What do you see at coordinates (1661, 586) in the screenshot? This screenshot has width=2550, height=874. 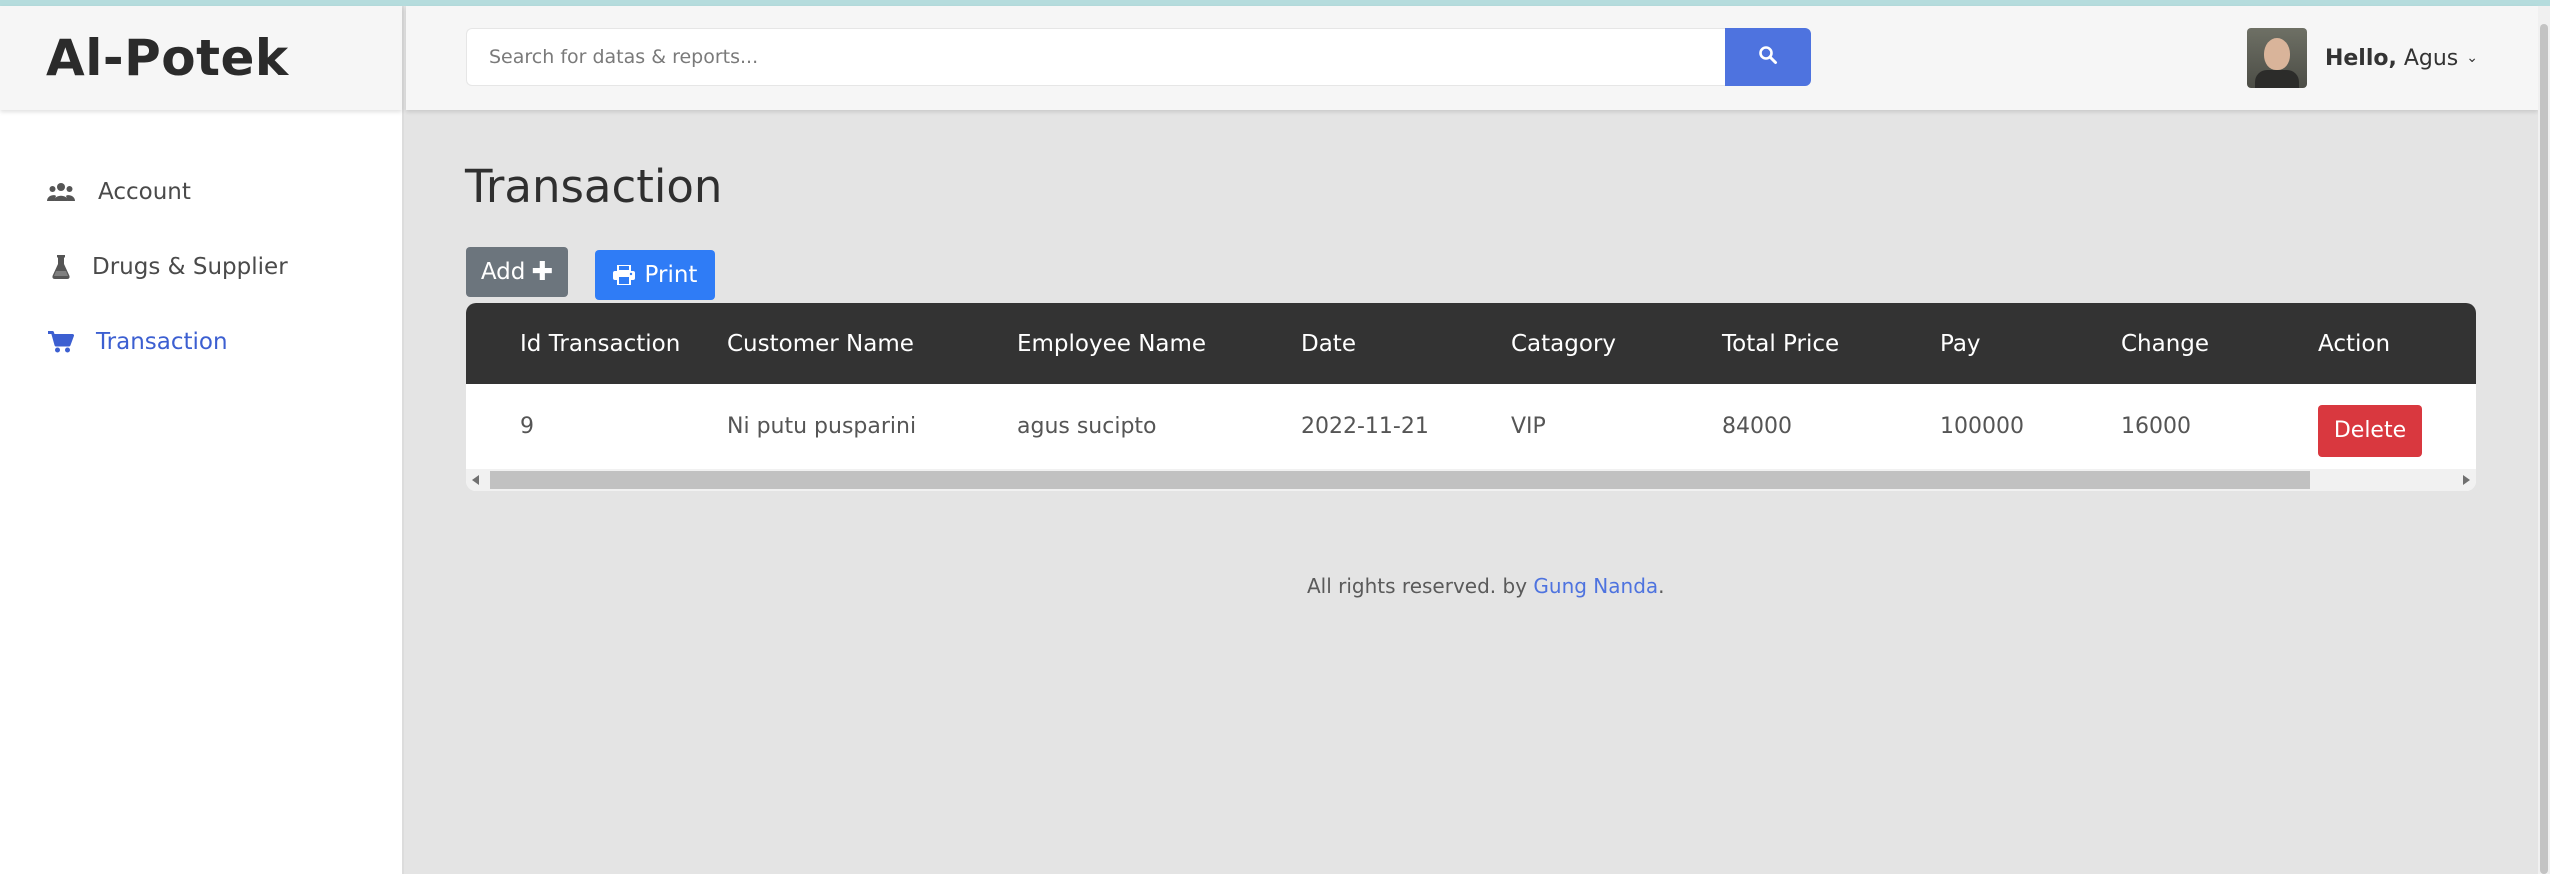 I see `footer-suffix: .` at bounding box center [1661, 586].